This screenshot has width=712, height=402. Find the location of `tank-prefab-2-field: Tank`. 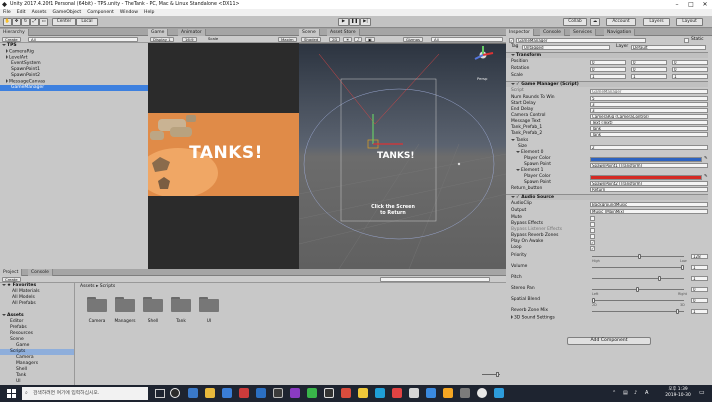

tank-prefab-2-field: Tank is located at coordinates (649, 134).